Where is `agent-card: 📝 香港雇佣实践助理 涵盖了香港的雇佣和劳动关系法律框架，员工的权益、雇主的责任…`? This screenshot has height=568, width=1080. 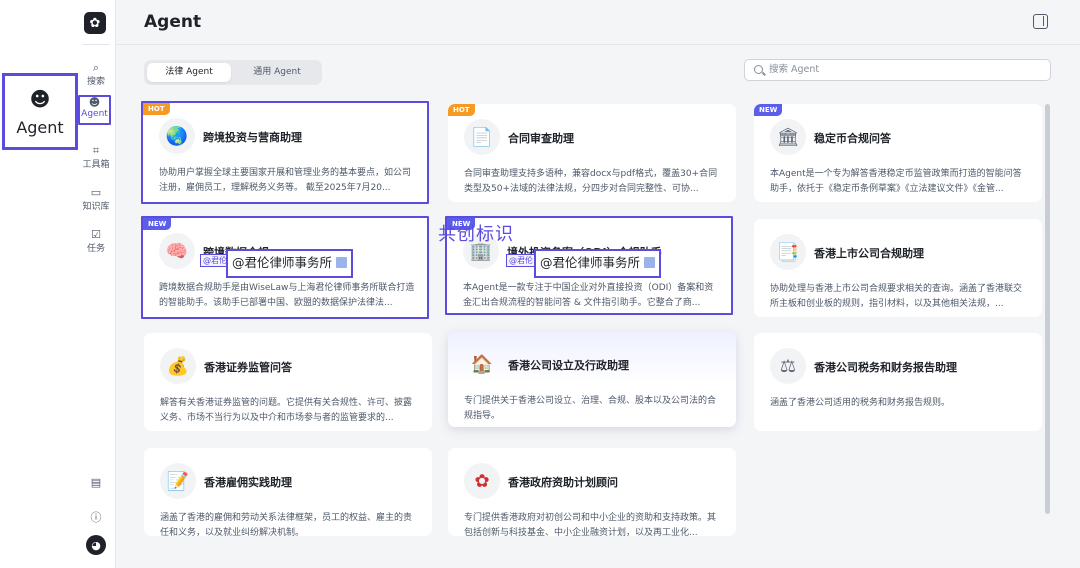 agent-card: 📝 香港雇佣实践助理 涵盖了香港的雇佣和劳动关系法律框架，员工的权益、雇主的责任… is located at coordinates (288, 492).